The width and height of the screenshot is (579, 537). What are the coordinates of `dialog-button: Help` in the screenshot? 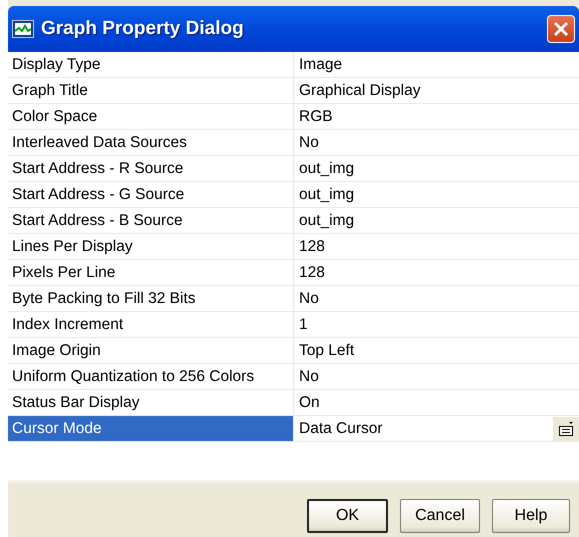 It's located at (531, 516).